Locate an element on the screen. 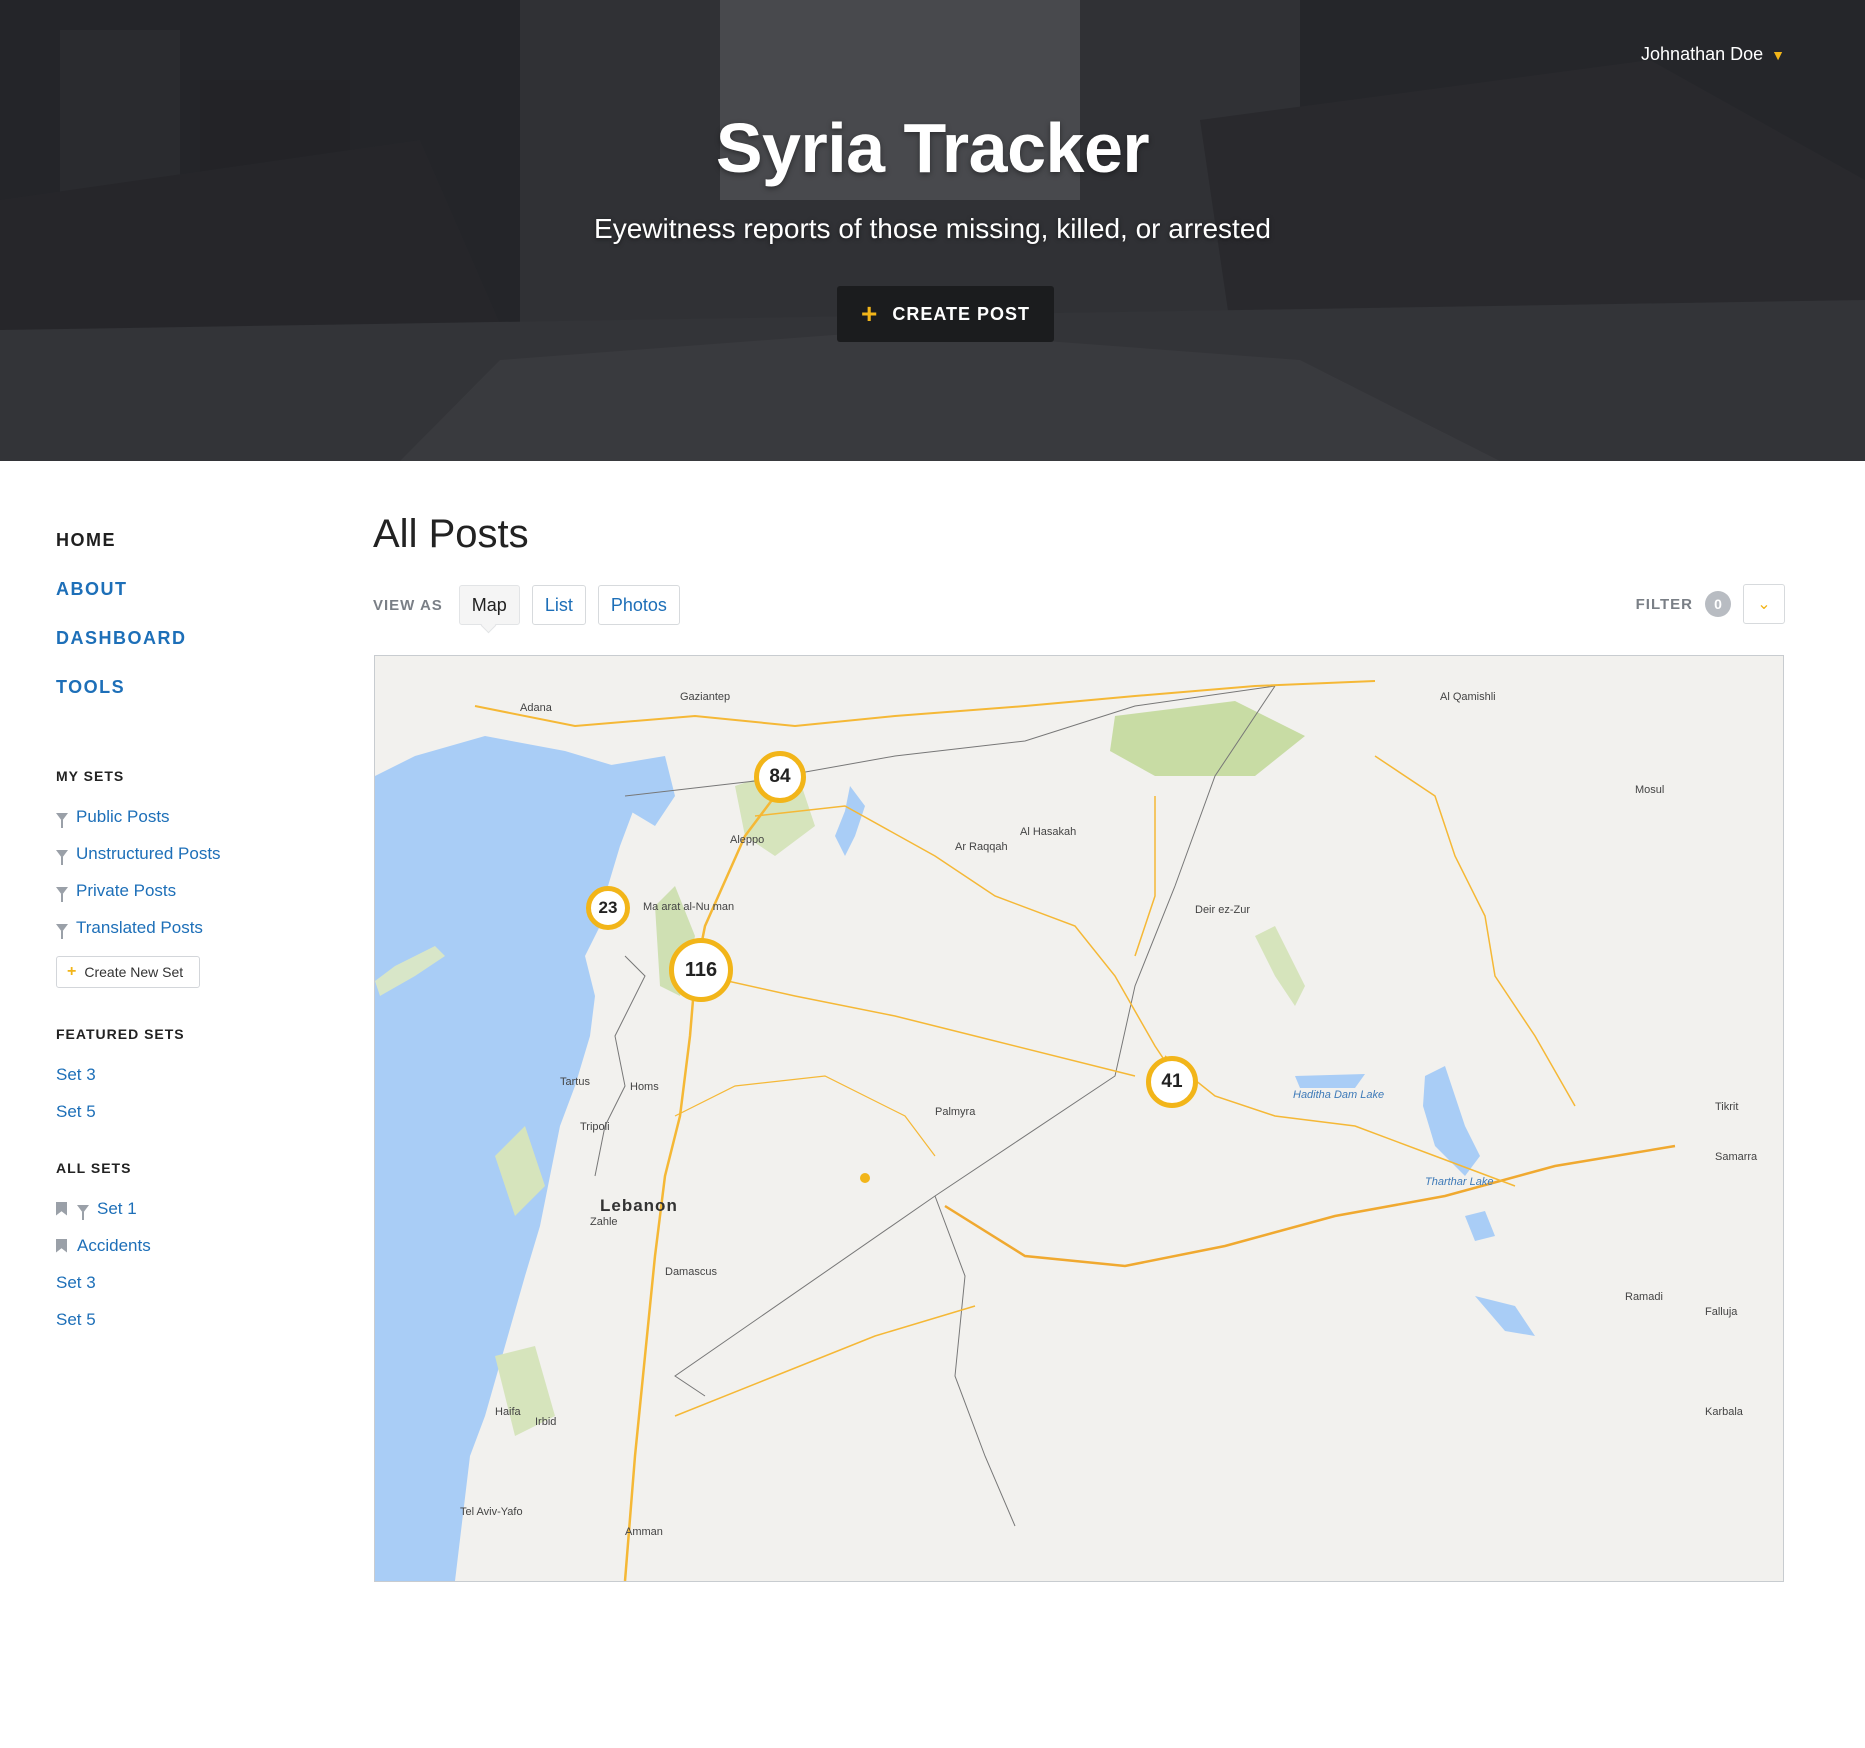 This screenshot has height=1748, width=1865. map-label: Karbala is located at coordinates (1724, 1412).